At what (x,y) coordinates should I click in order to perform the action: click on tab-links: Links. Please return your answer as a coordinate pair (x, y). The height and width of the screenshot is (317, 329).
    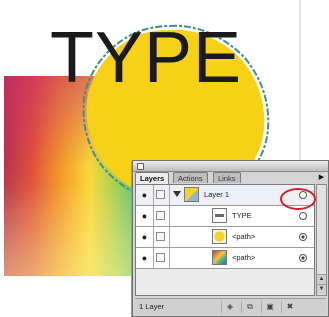
    Looking at the image, I should click on (227, 177).